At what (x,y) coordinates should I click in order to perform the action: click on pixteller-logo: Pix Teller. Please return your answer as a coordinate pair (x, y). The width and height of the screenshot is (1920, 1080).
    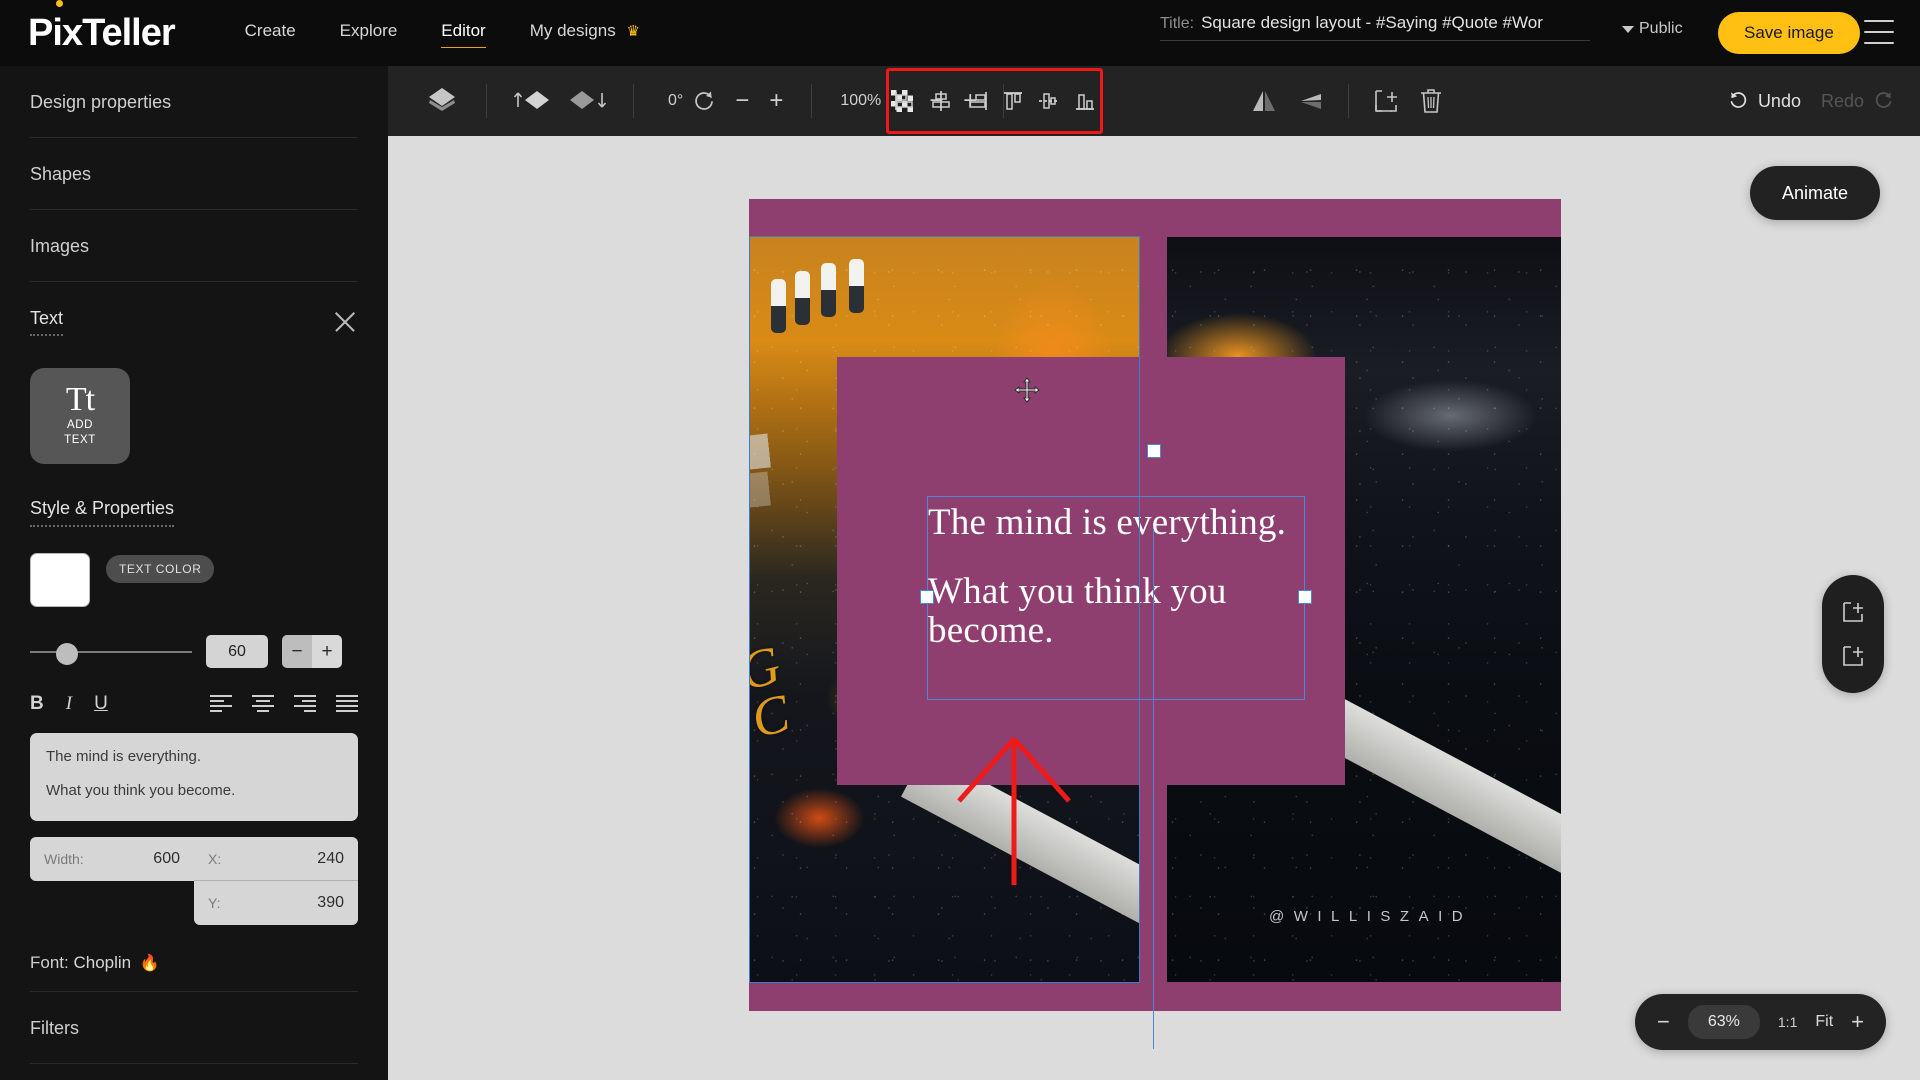
    Looking at the image, I should click on (102, 27).